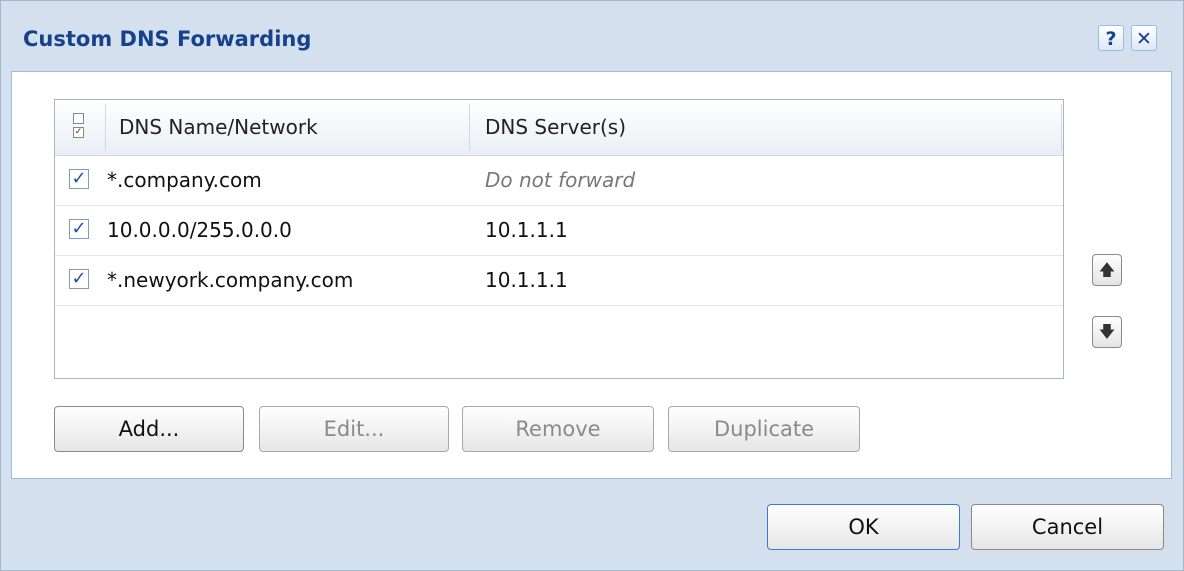 This screenshot has width=1184, height=571. I want to click on close-icon: ✕, so click(1144, 38).